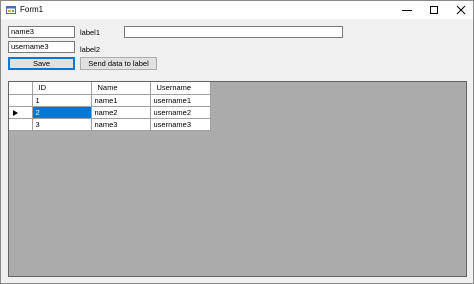 The image size is (474, 284). What do you see at coordinates (15, 112) in the screenshot?
I see `current-row-arrow-icon` at bounding box center [15, 112].